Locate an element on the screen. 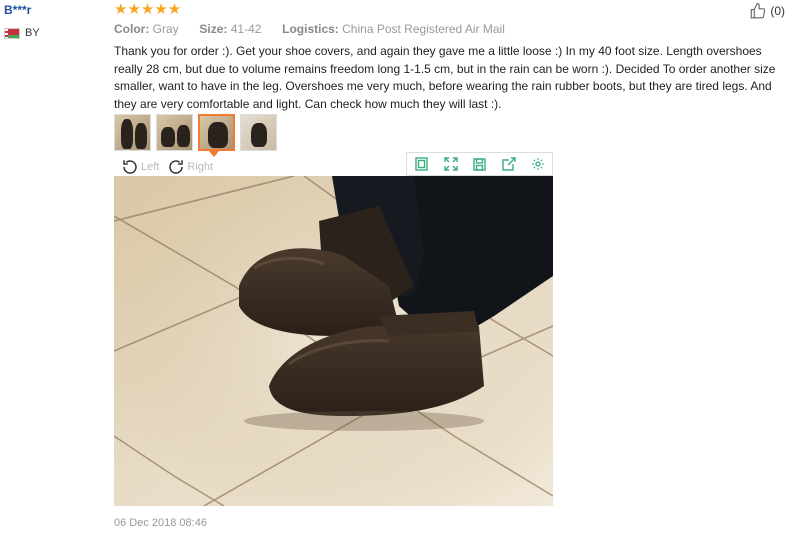 The height and width of the screenshot is (535, 790). star-rating: ★★★★★ is located at coordinates (148, 9).